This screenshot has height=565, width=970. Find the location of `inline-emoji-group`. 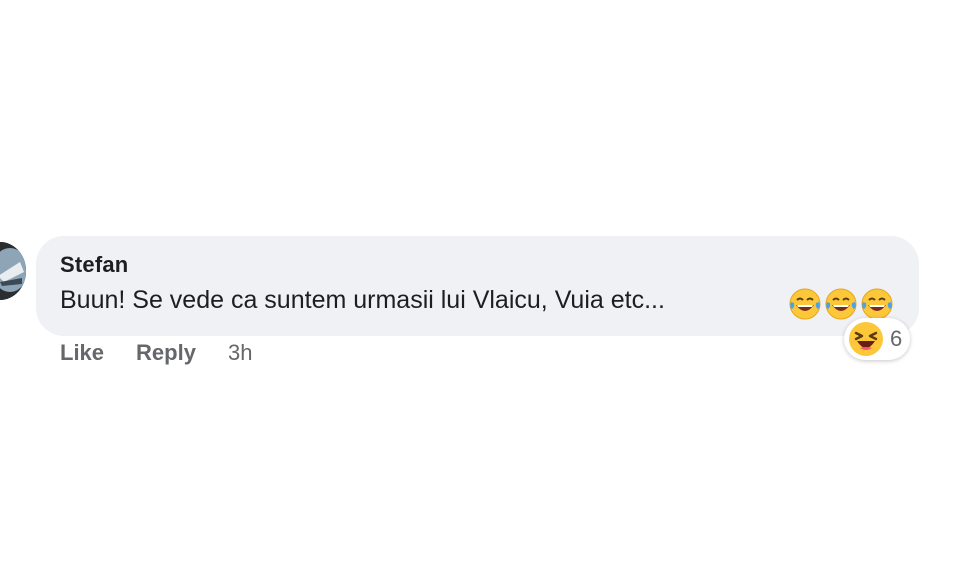

inline-emoji-group is located at coordinates (841, 304).